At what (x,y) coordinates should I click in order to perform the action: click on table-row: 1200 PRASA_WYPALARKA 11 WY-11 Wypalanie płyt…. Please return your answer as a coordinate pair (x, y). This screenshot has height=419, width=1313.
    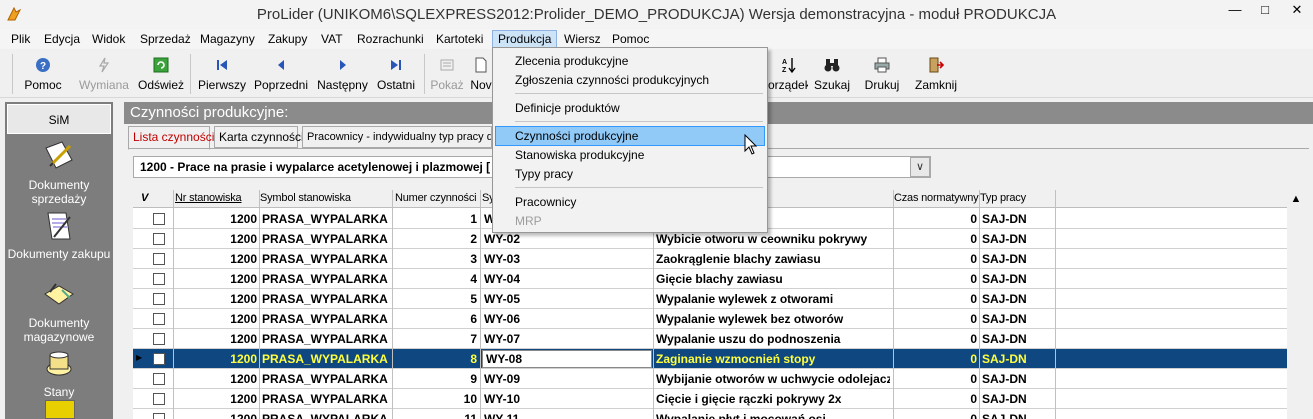
    Looking at the image, I should click on (710, 414).